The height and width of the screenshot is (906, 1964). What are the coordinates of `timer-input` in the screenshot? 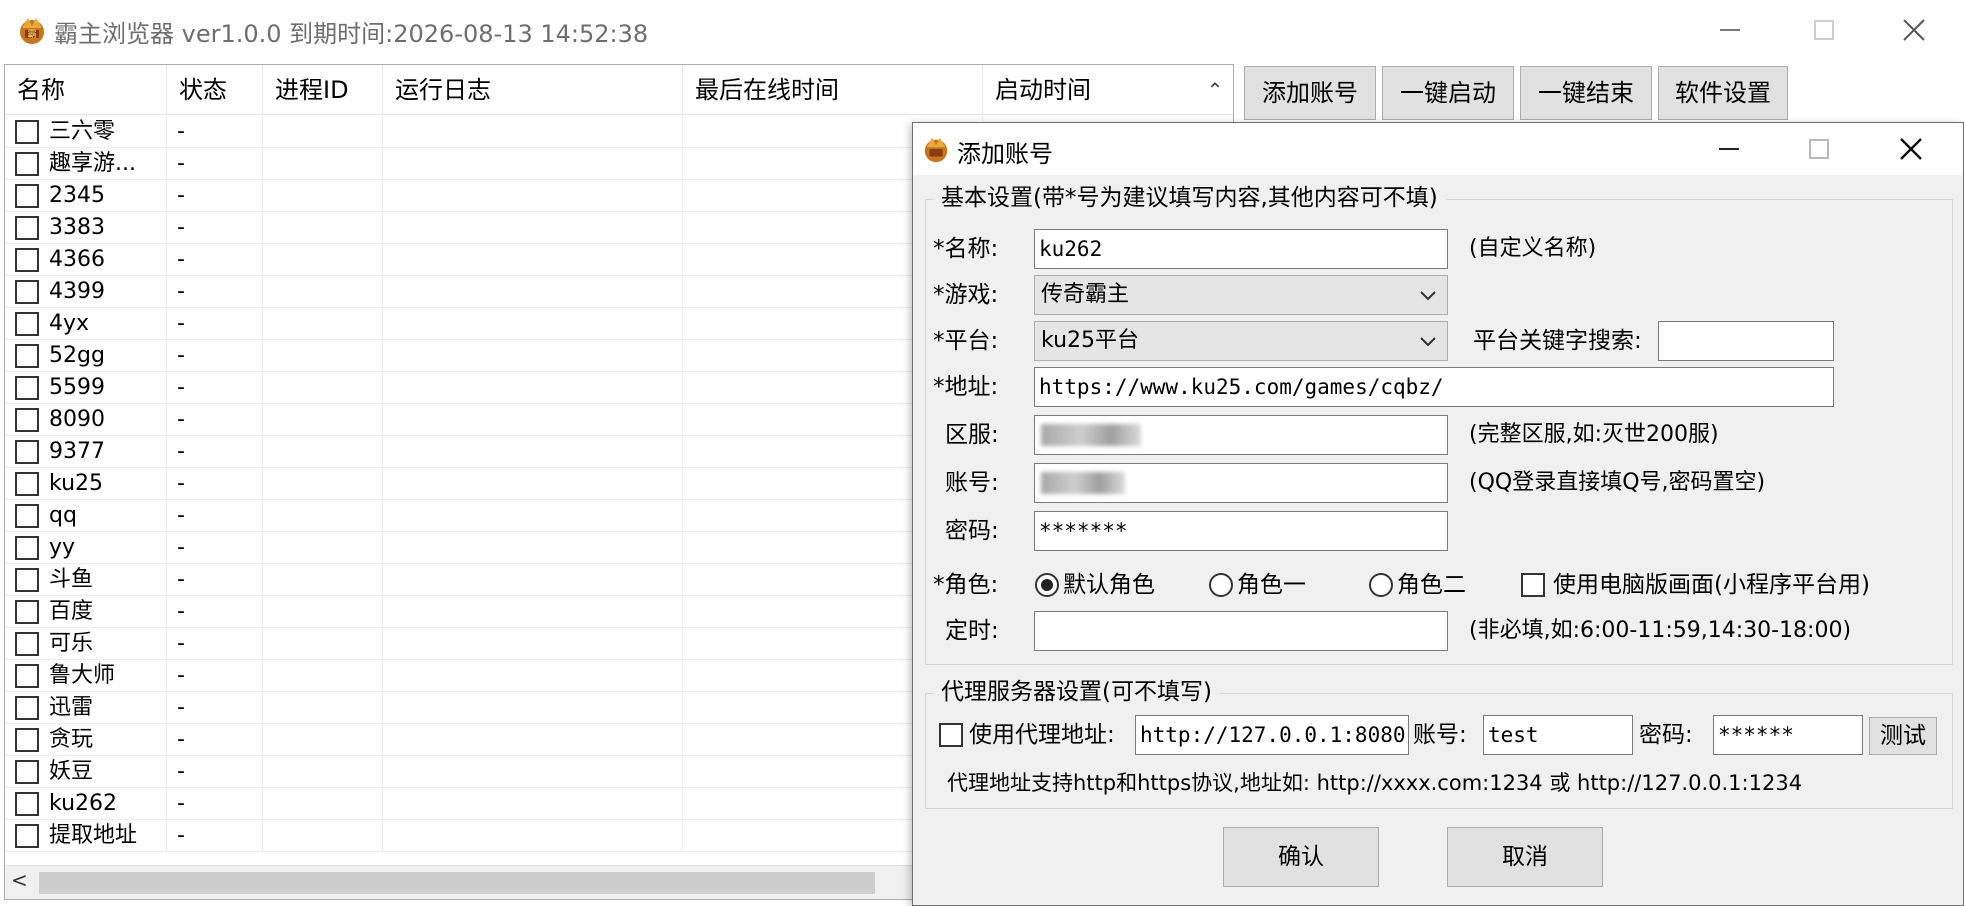 It's located at (1241, 631).